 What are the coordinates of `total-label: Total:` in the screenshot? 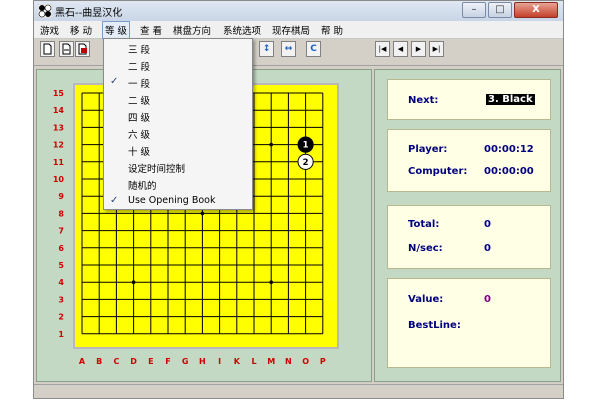 It's located at (424, 224).